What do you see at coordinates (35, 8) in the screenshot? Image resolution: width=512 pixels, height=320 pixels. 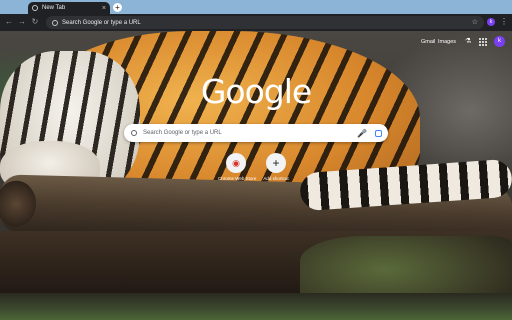 I see `new-tab-favicon-icon` at bounding box center [35, 8].